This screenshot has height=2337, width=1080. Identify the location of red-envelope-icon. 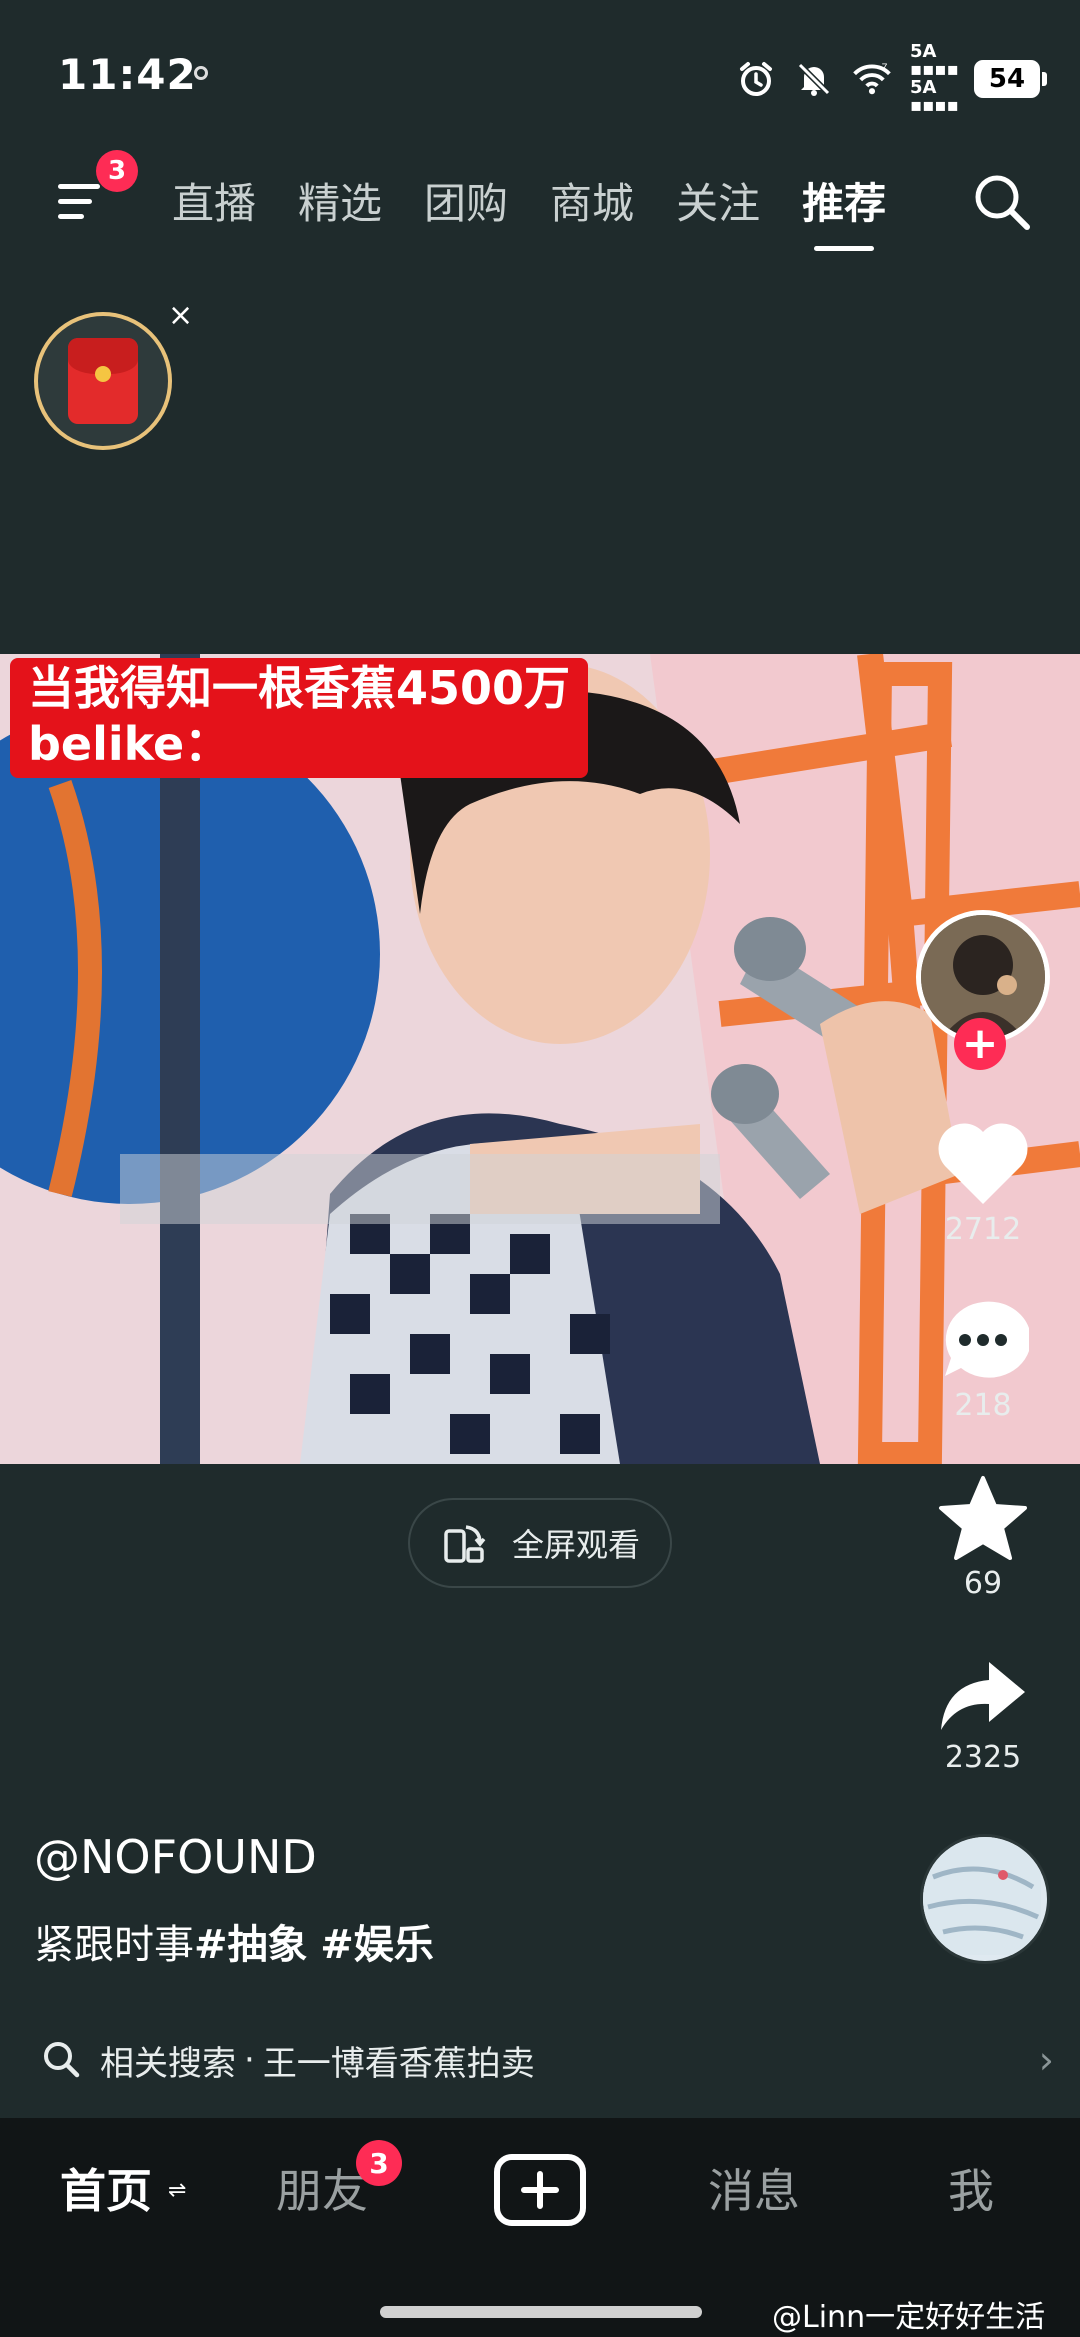
(103, 381).